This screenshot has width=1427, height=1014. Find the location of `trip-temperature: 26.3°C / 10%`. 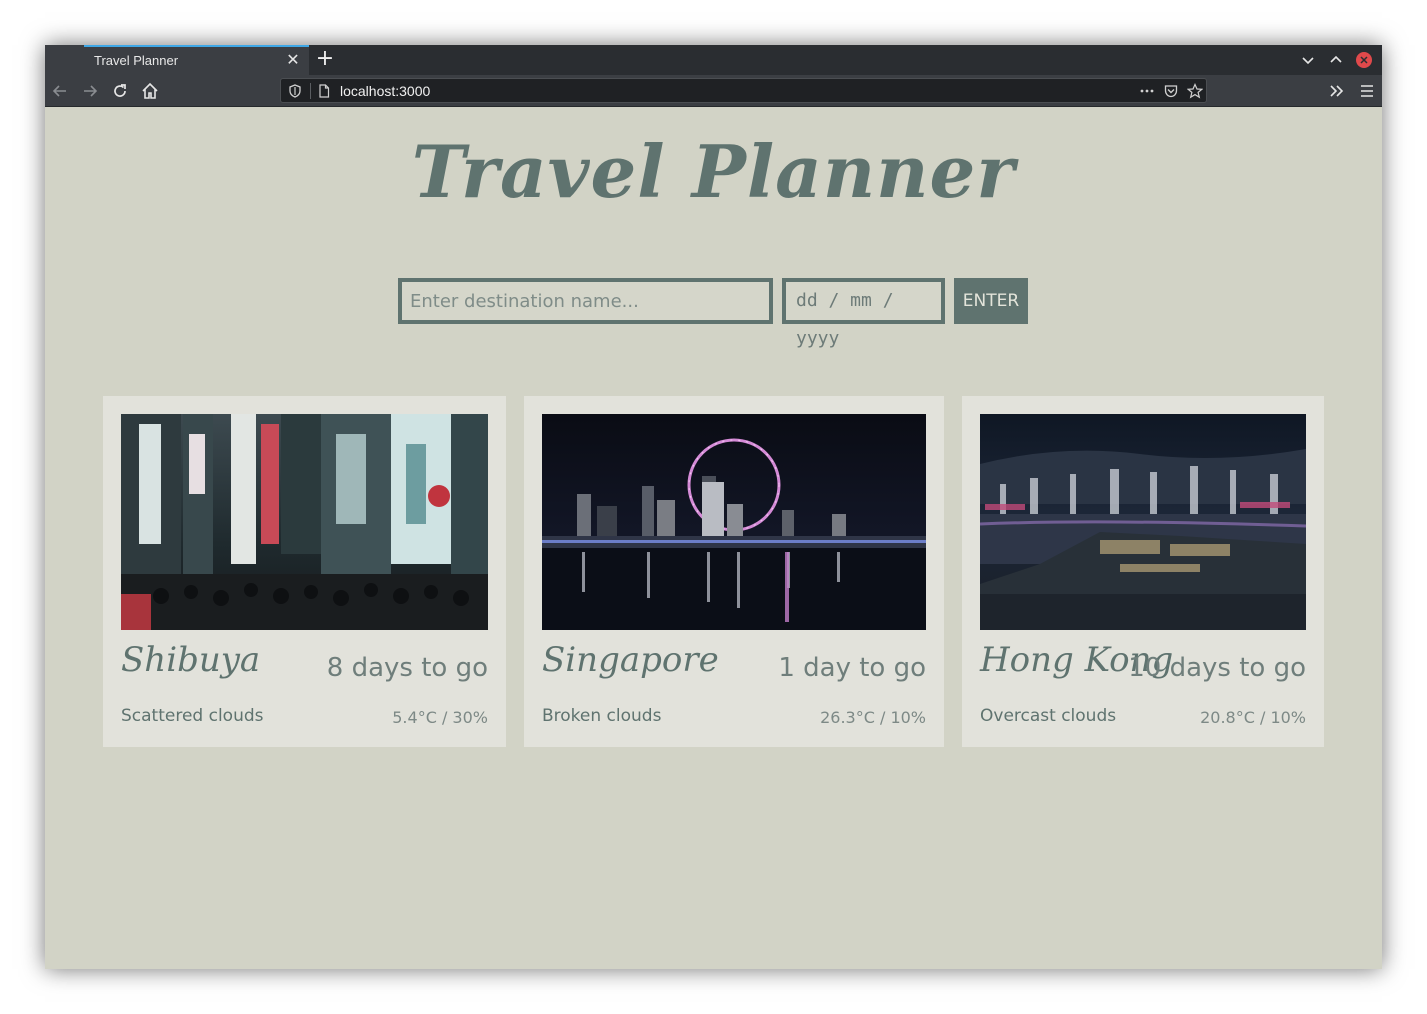

trip-temperature: 26.3°C / 10% is located at coordinates (873, 717).